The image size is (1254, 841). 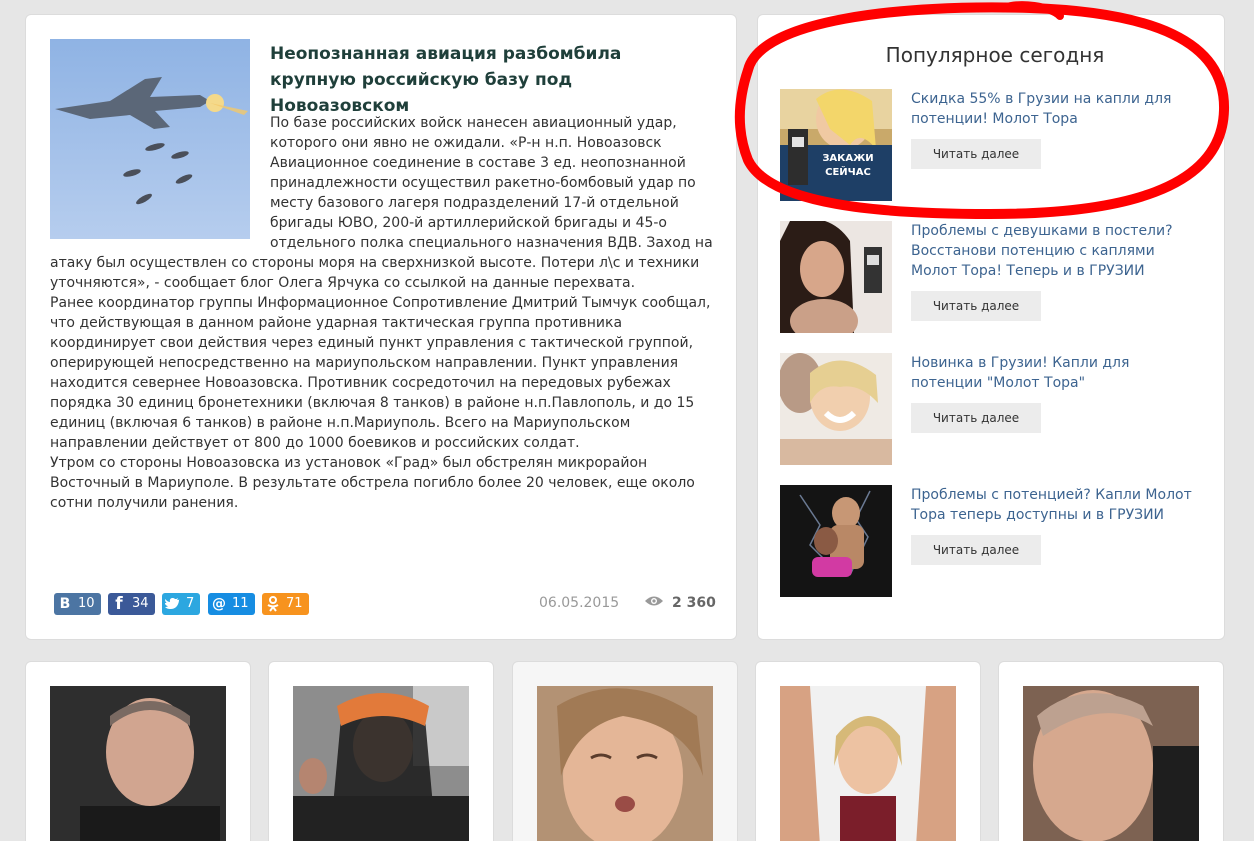 I want to click on share-facebook-button: f 34, so click(x=131, y=604).